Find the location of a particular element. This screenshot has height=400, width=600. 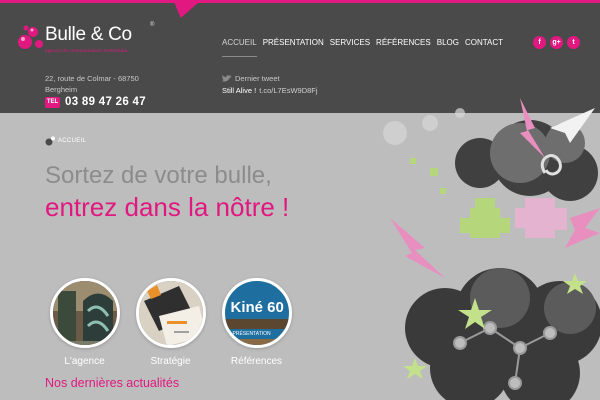

building-photo is located at coordinates (84, 313).